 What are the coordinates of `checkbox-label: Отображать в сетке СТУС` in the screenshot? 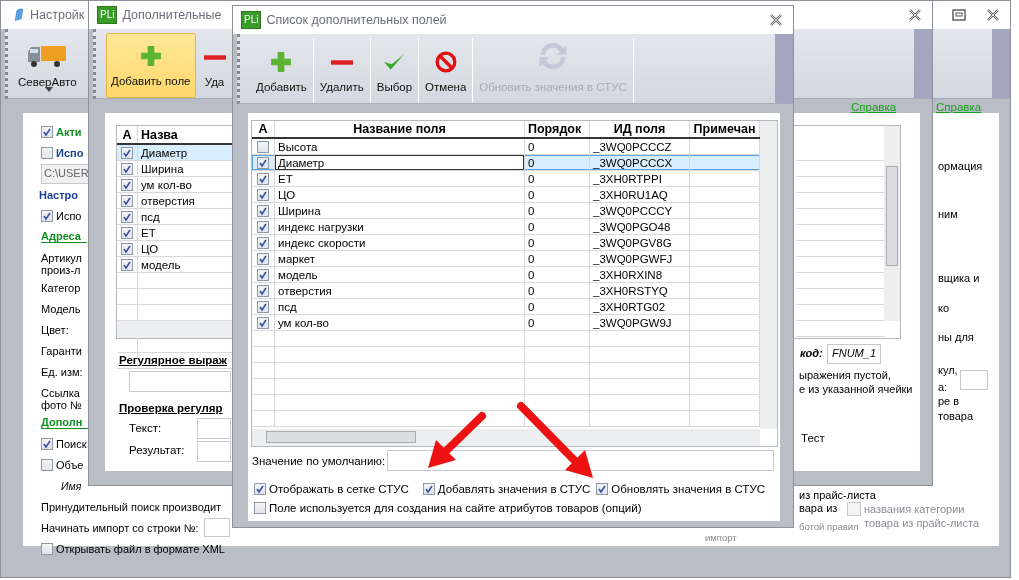 It's located at (339, 489).